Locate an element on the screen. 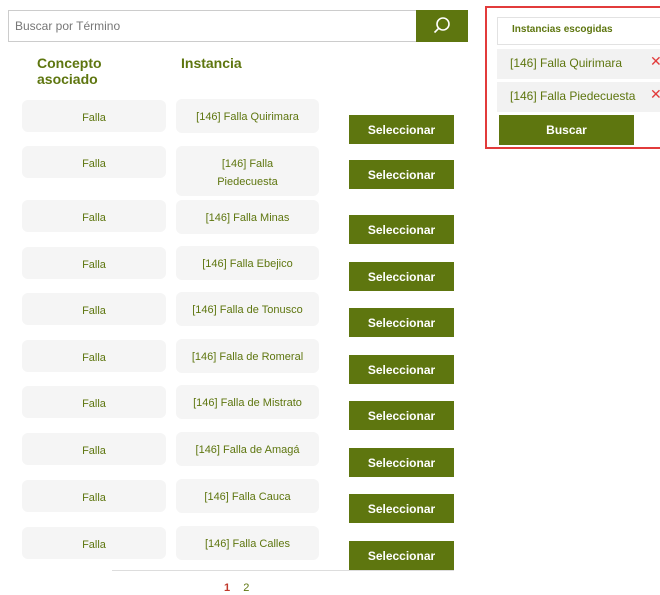 The height and width of the screenshot is (595, 660). divider is located at coordinates (283, 570).